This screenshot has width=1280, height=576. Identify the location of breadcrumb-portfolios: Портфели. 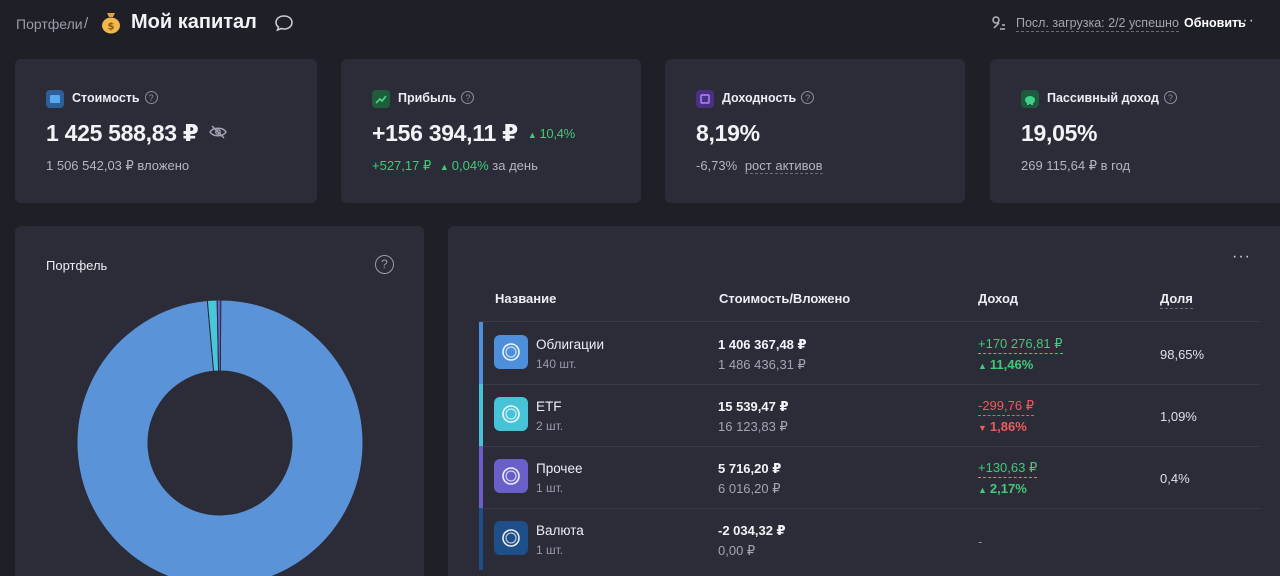
(49, 24).